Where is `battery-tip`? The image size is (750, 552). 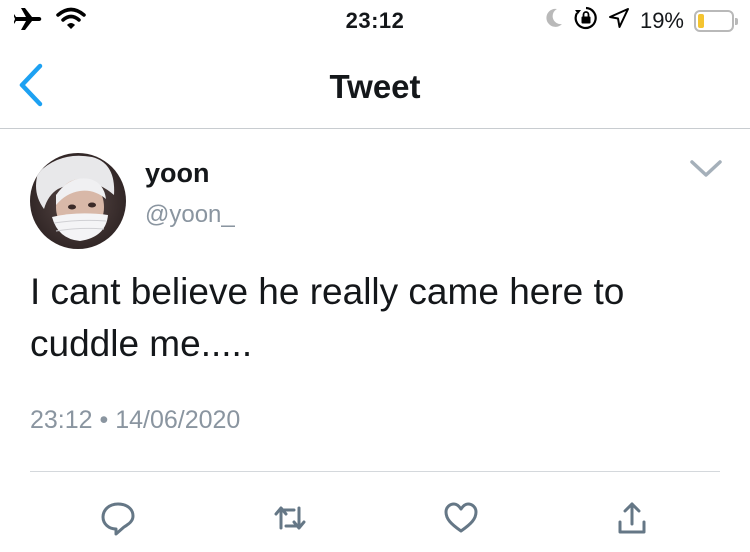 battery-tip is located at coordinates (736, 21).